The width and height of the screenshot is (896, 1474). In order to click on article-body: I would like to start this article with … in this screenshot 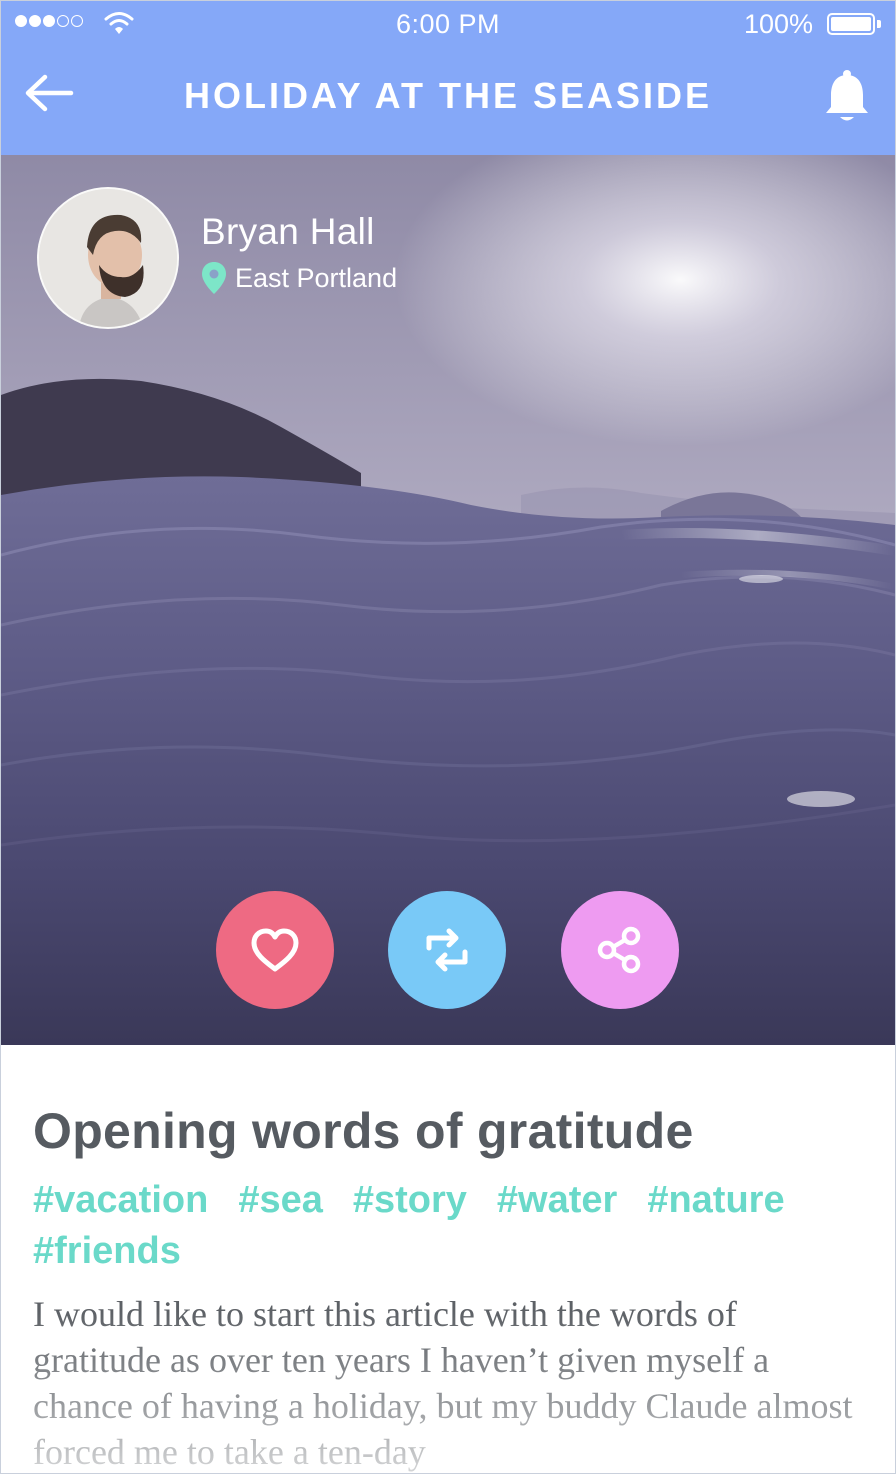, I will do `click(443, 1383)`.